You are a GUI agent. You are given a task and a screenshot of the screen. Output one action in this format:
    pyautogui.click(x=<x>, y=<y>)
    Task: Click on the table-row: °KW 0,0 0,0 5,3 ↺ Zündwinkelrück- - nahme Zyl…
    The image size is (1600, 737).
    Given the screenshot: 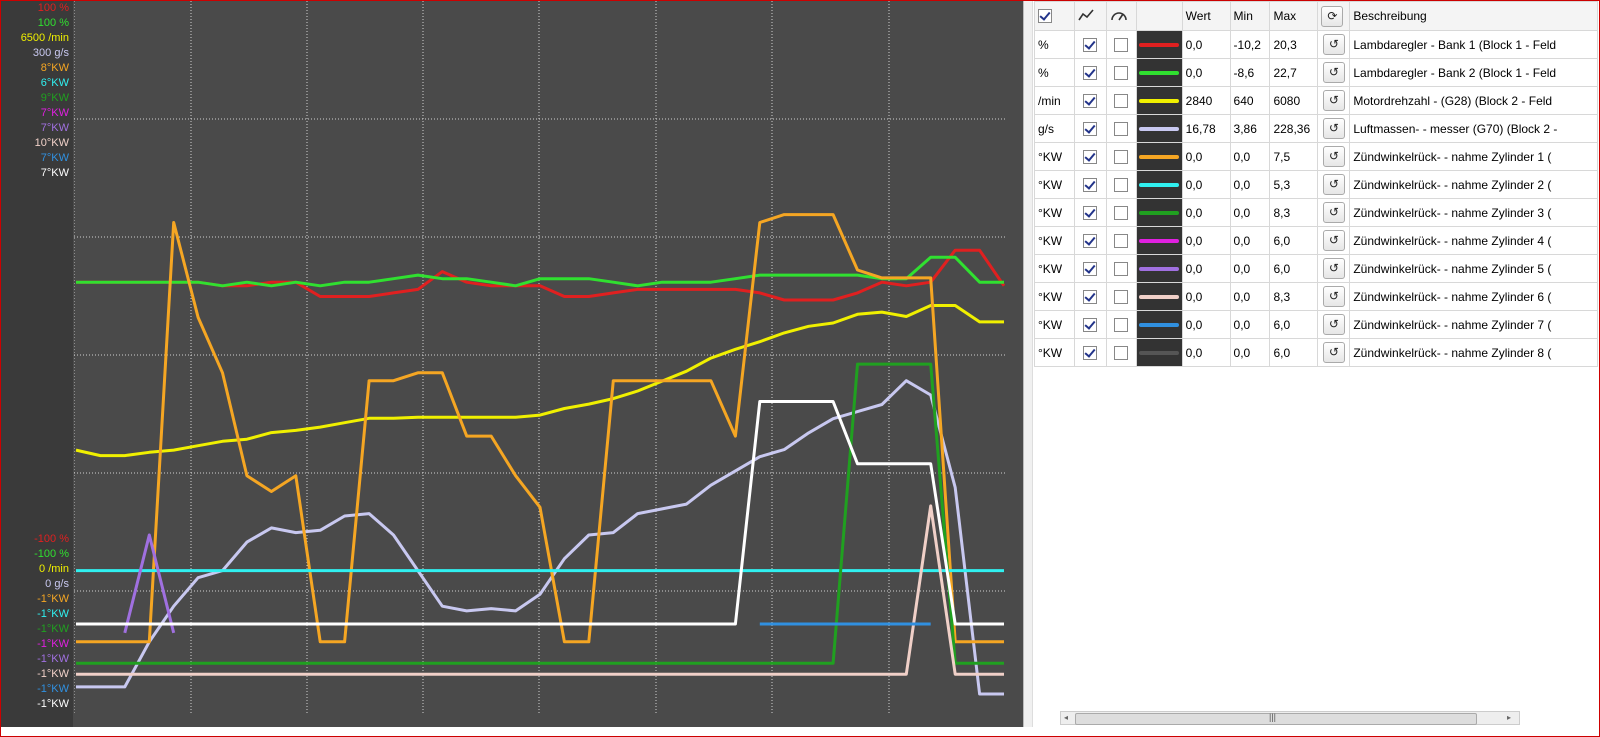 What is the action you would take?
    pyautogui.click(x=1316, y=184)
    